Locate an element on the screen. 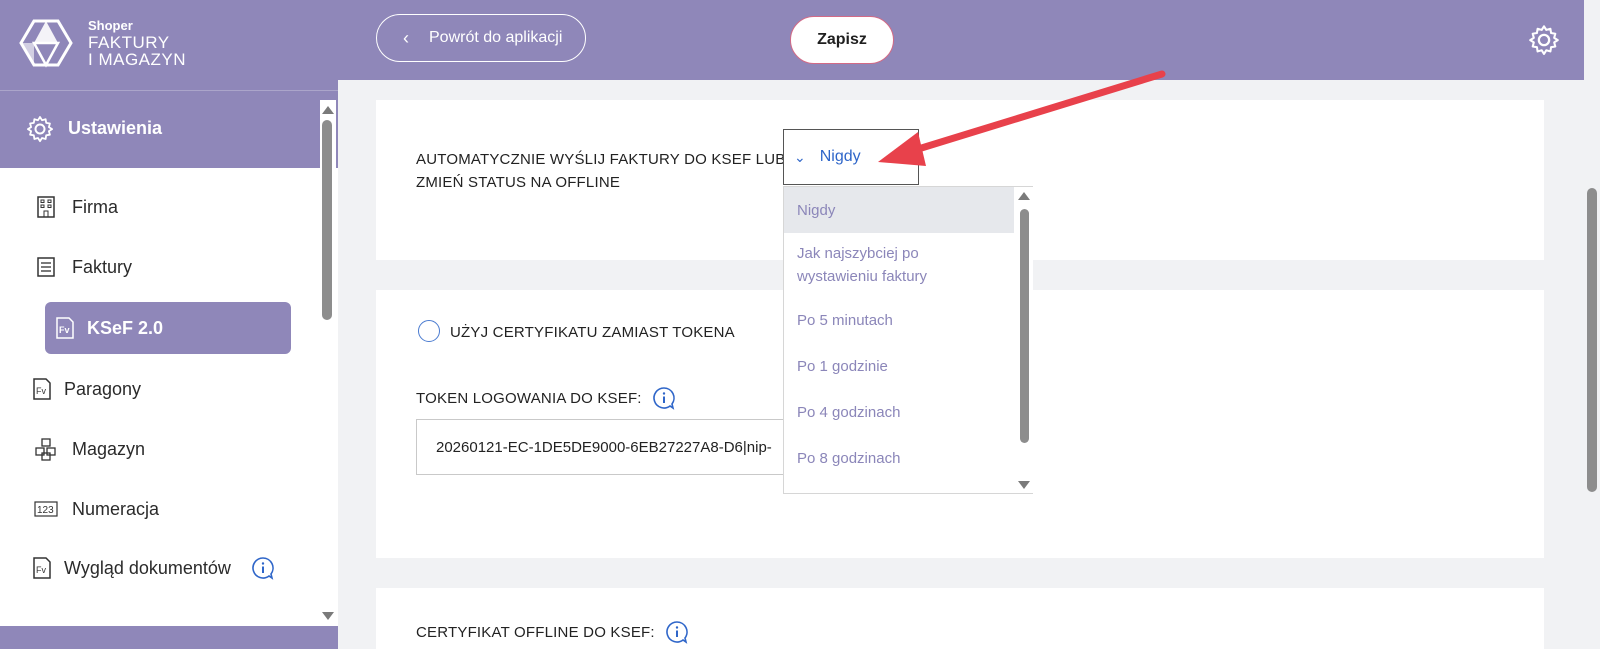  sidebar-item-label: Faktury is located at coordinates (102, 266).